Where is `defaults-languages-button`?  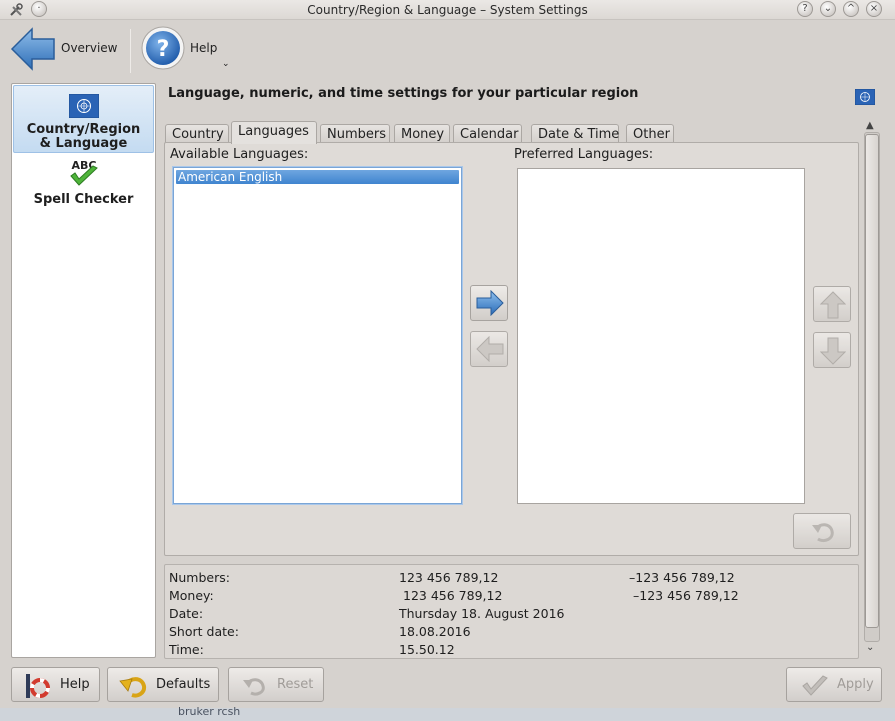 defaults-languages-button is located at coordinates (822, 531).